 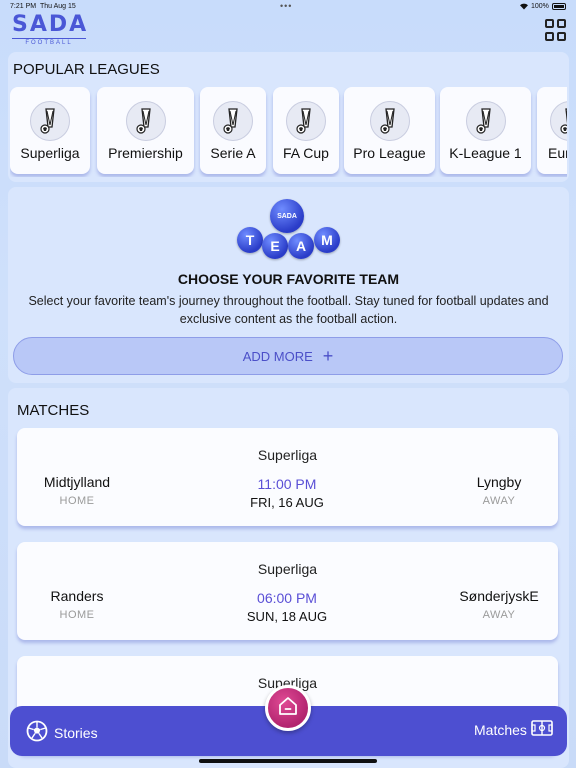 I want to click on league-card: K-League 1, so click(x=485, y=130).